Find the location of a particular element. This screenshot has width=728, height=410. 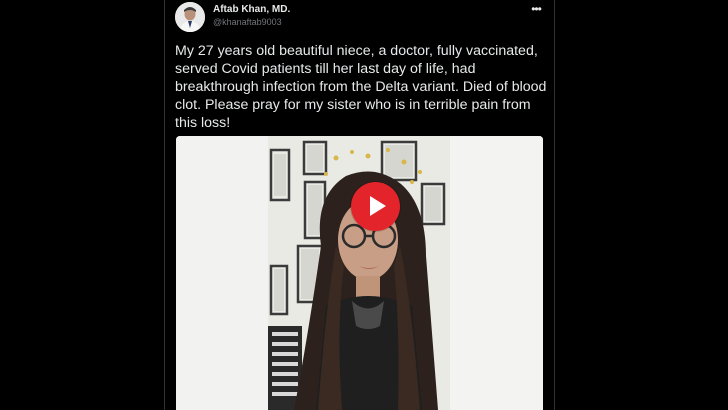

avatar is located at coordinates (190, 17).